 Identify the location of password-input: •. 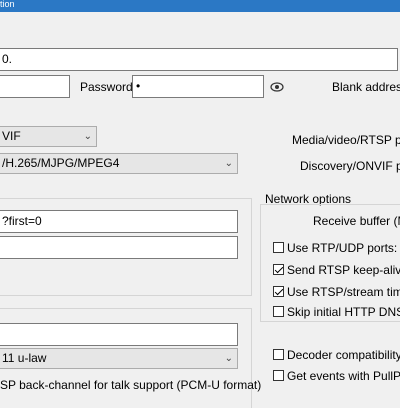
(198, 86).